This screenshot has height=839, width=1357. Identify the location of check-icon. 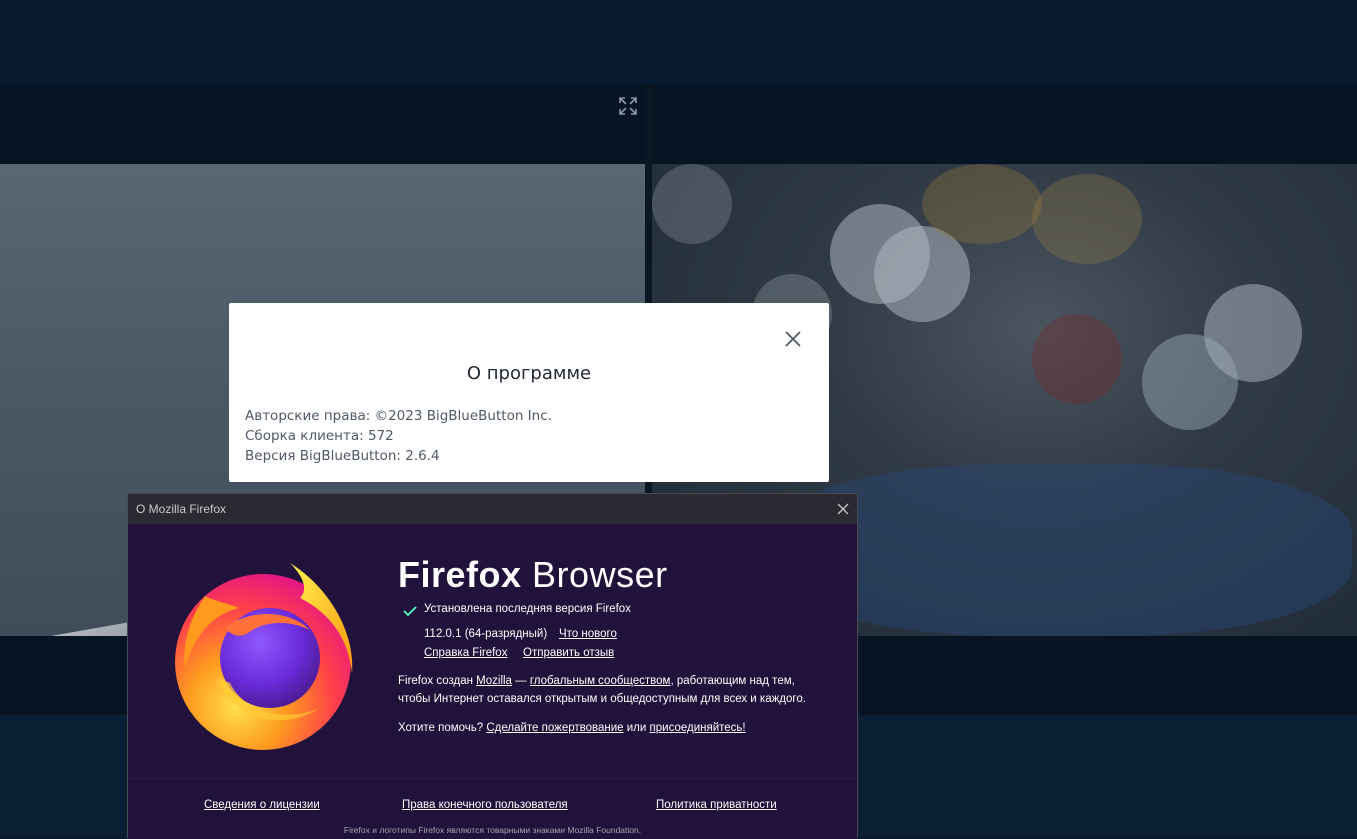
(410, 611).